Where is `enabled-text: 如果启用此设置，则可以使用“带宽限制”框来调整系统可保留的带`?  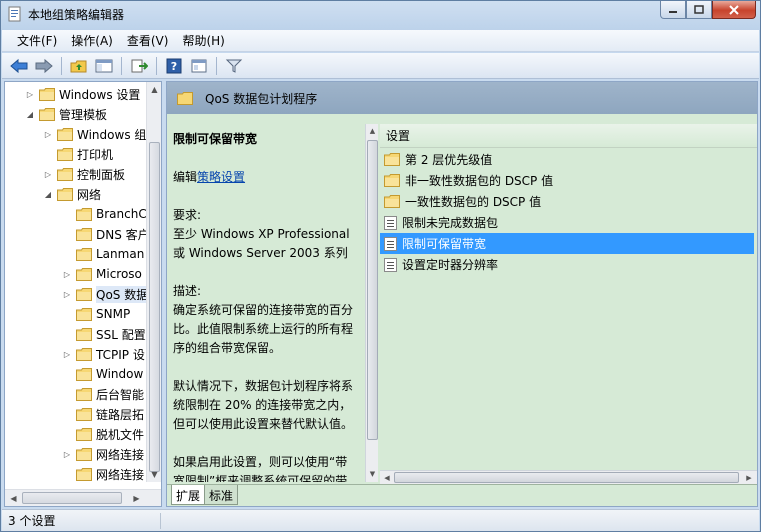 enabled-text: 如果启用此设置，则可以使用“带宽限制”框来调整系统可保留的带 is located at coordinates (260, 468).